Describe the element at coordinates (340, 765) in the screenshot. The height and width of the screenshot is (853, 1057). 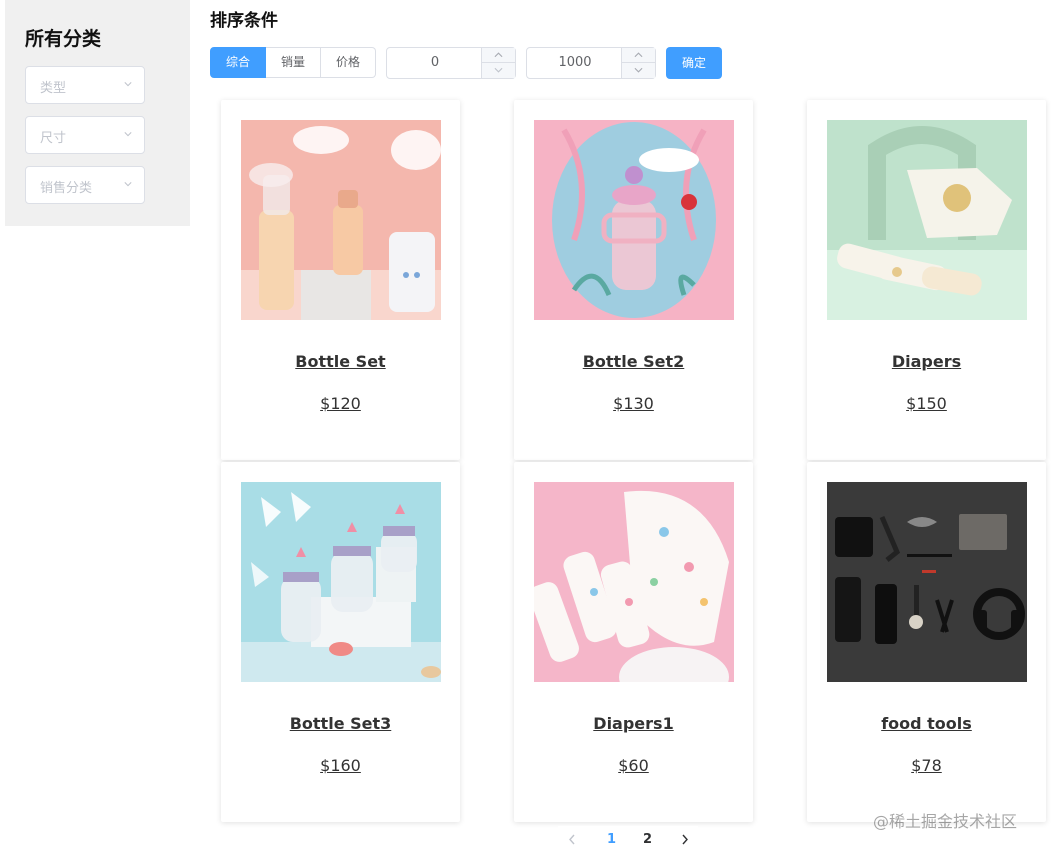
I see `product-price: $160` at that location.